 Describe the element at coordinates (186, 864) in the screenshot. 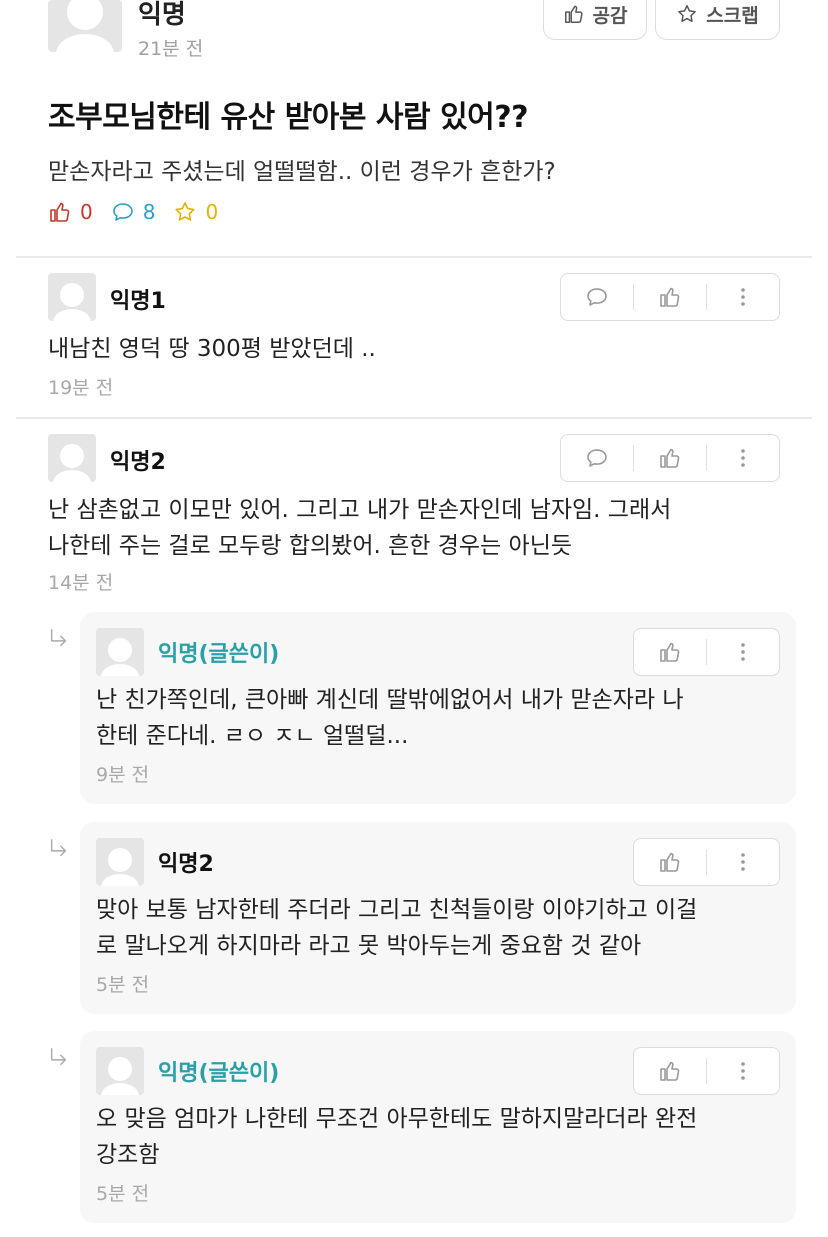

I see `reply-author: 익명2` at that location.